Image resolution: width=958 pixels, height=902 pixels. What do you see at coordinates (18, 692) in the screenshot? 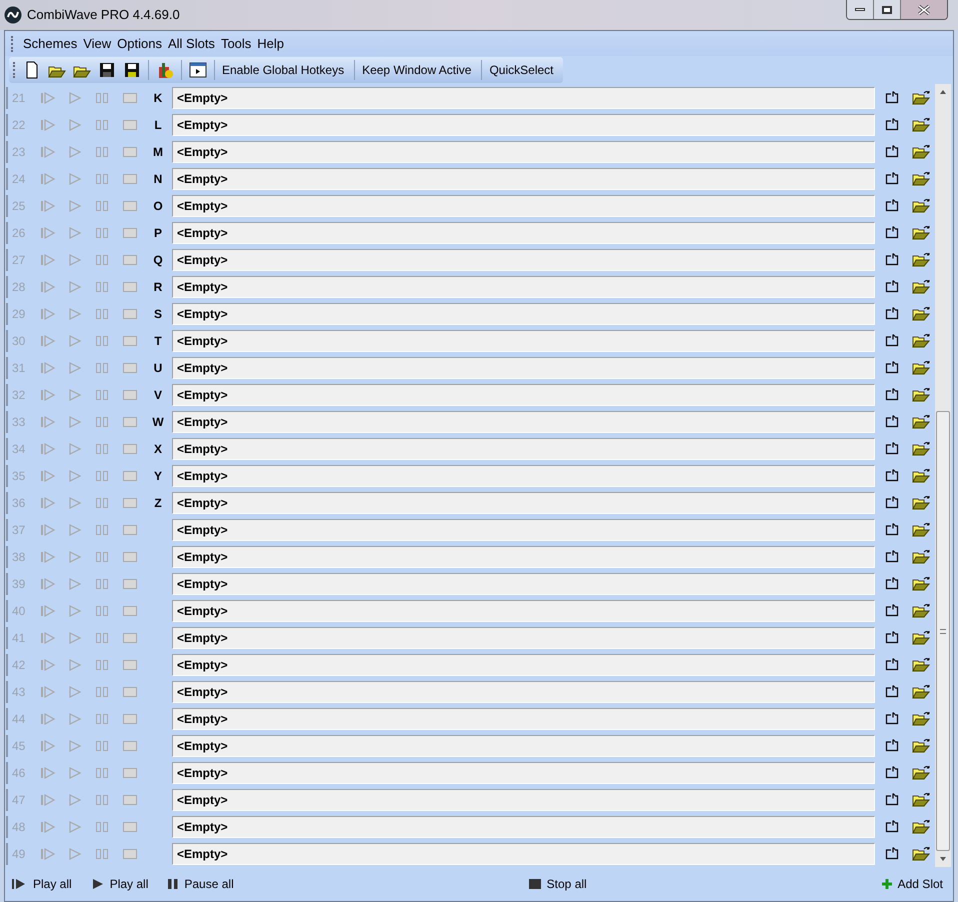
I see `slot-number: 43` at bounding box center [18, 692].